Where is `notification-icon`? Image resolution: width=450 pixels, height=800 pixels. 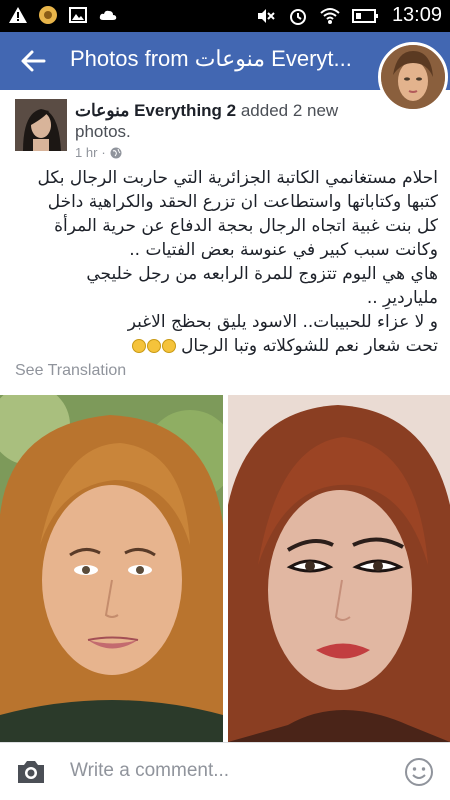 notification-icon is located at coordinates (48, 15).